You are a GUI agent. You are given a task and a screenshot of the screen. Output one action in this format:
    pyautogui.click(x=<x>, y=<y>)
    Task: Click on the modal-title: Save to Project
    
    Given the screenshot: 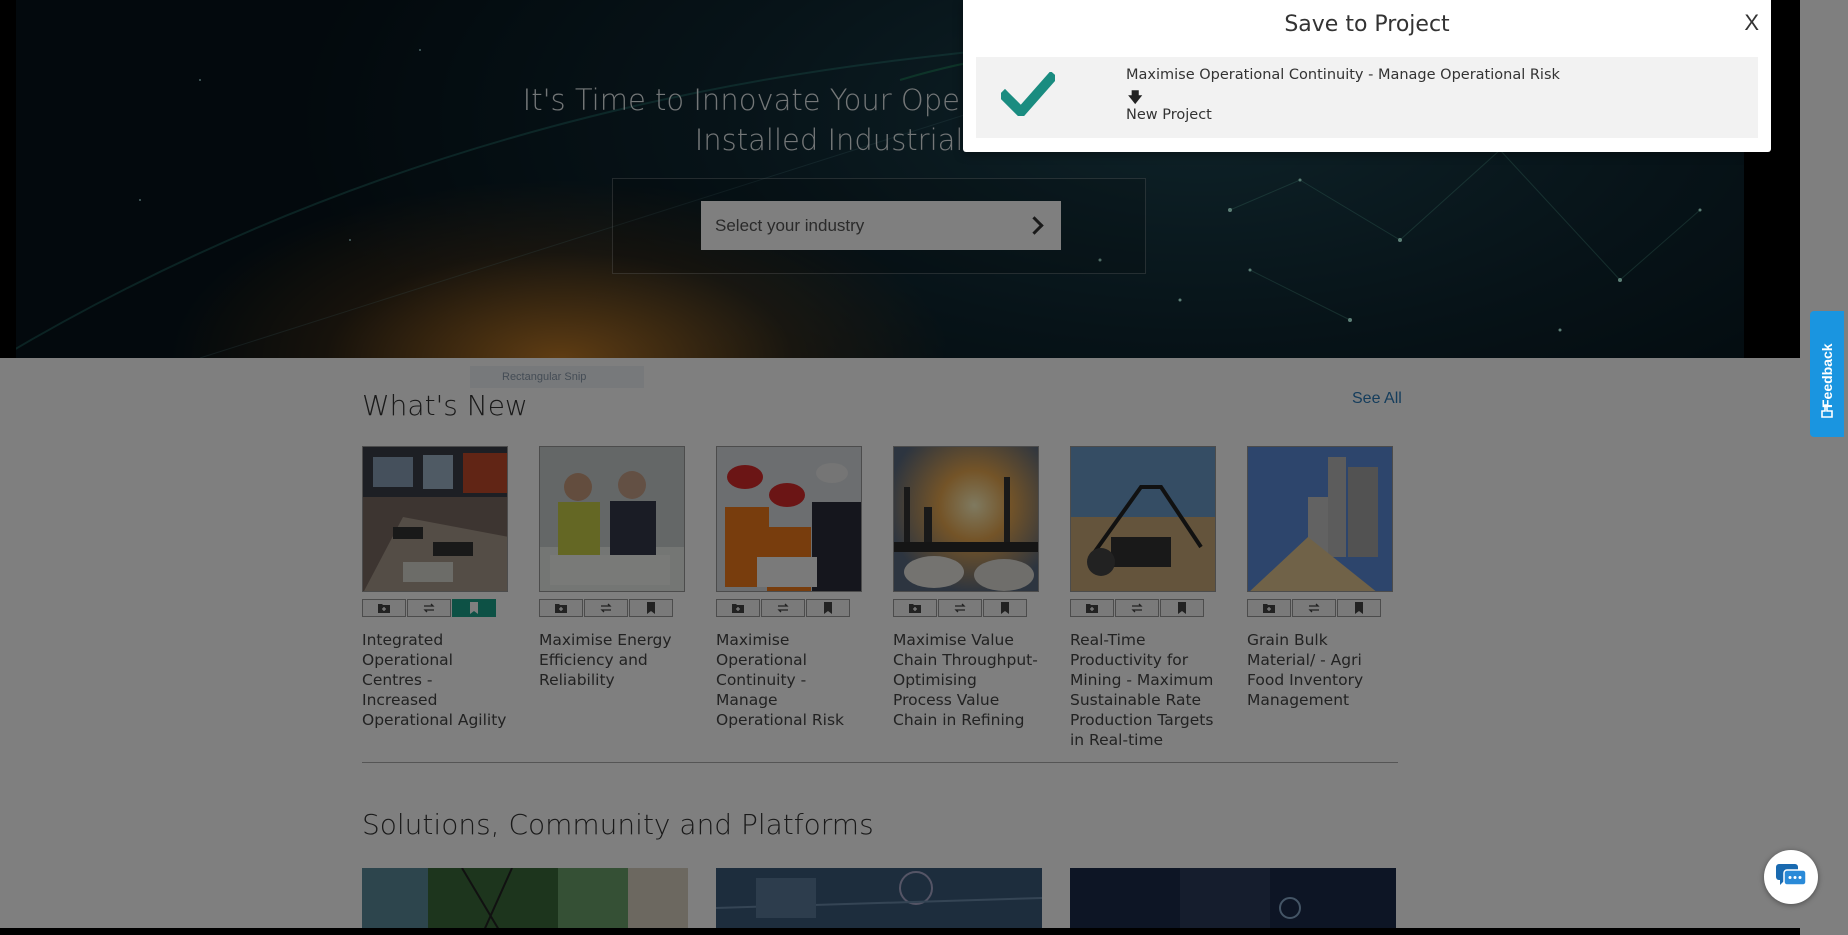 What is the action you would take?
    pyautogui.click(x=1367, y=24)
    